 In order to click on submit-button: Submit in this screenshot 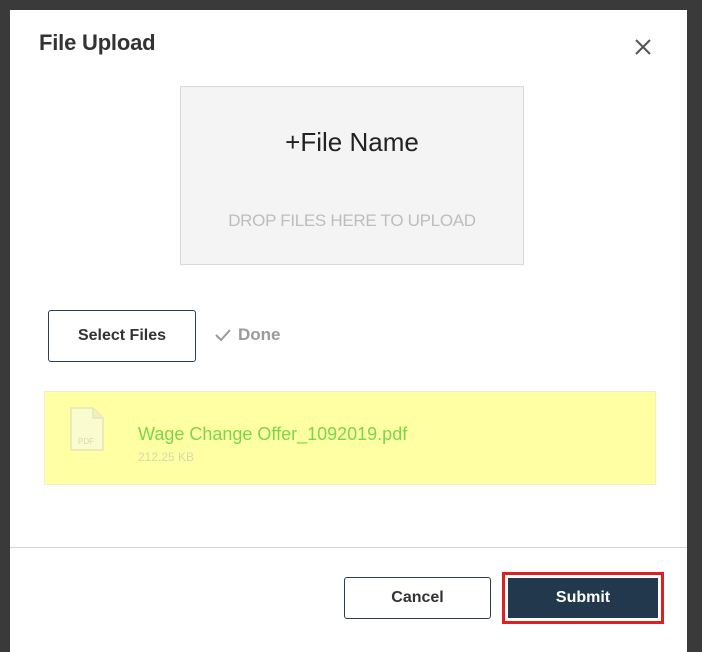, I will do `click(583, 598)`.